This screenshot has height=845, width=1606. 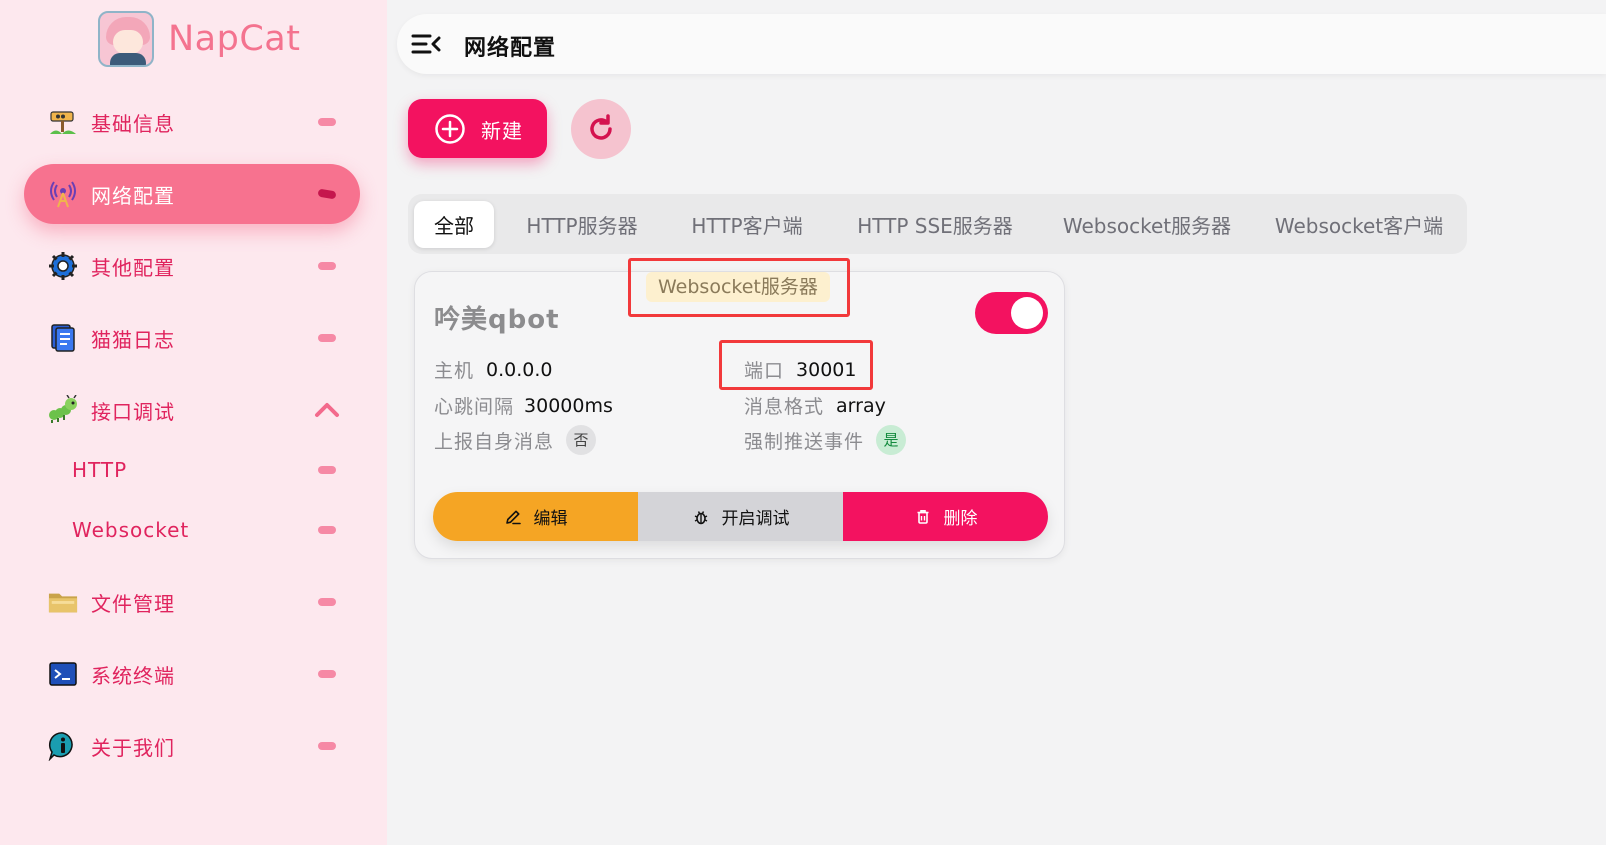 I want to click on format-label: 消息格式, so click(x=784, y=407).